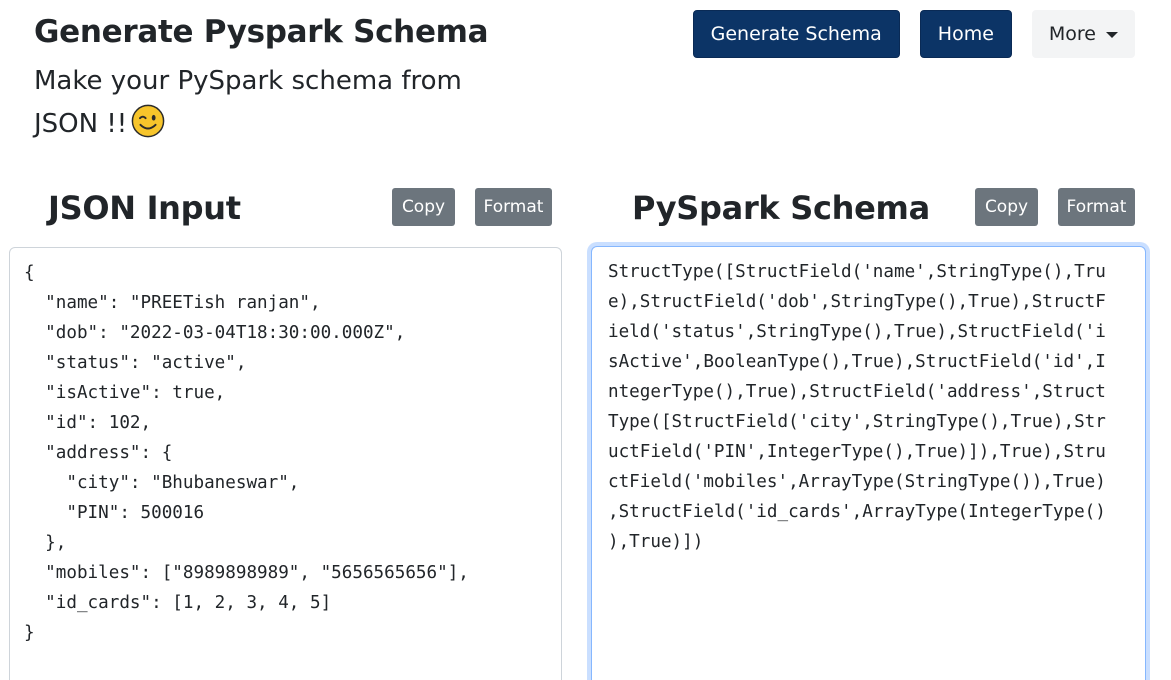  What do you see at coordinates (1072, 34) in the screenshot?
I see `more-label: More` at bounding box center [1072, 34].